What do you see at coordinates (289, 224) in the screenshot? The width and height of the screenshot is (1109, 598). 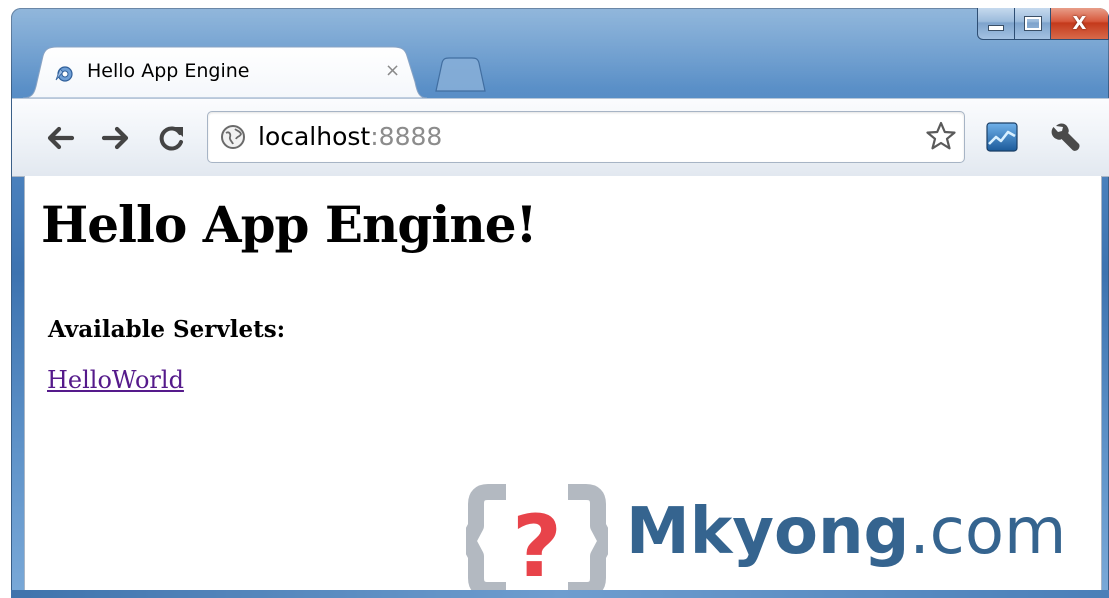 I see `page-title: Hello App Engine!` at bounding box center [289, 224].